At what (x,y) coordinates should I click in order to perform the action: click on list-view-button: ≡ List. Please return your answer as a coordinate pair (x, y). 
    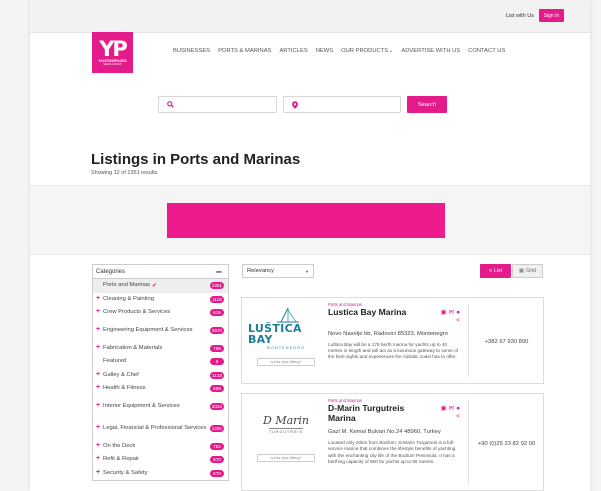
    Looking at the image, I should click on (495, 271).